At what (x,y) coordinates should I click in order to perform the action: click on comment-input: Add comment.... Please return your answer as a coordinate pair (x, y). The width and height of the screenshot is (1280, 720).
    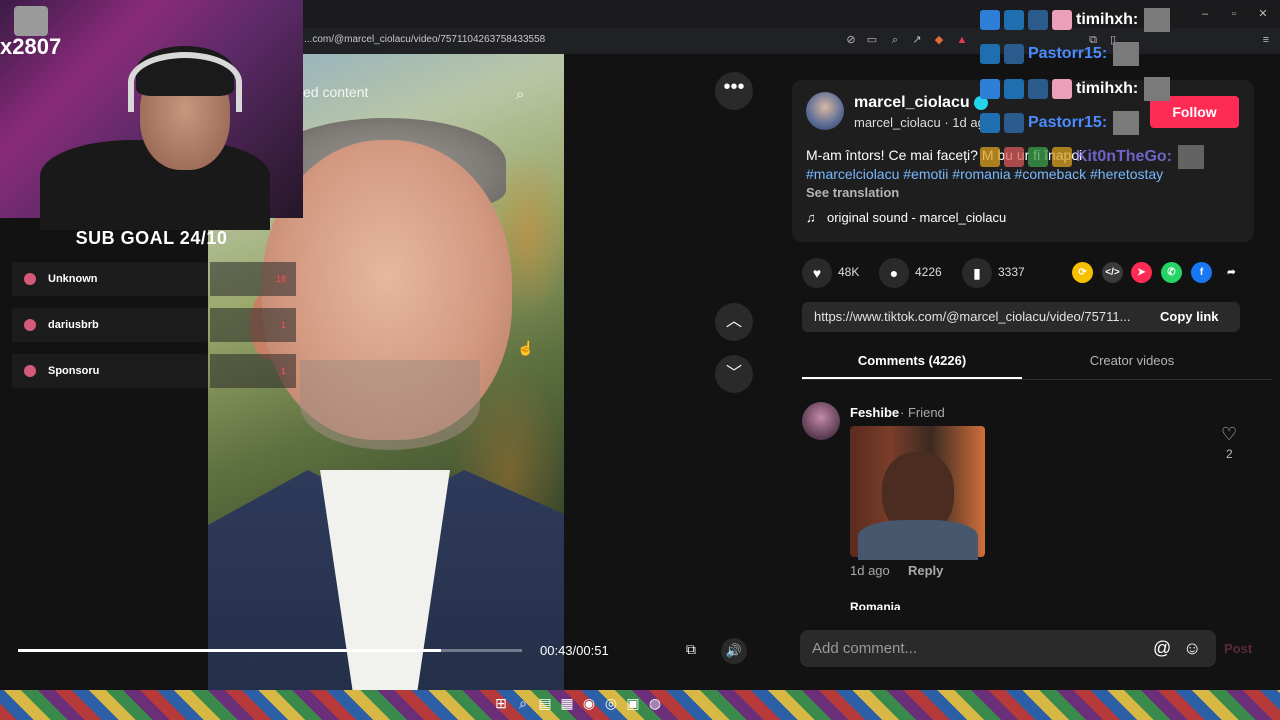
    Looking at the image, I should click on (864, 648).